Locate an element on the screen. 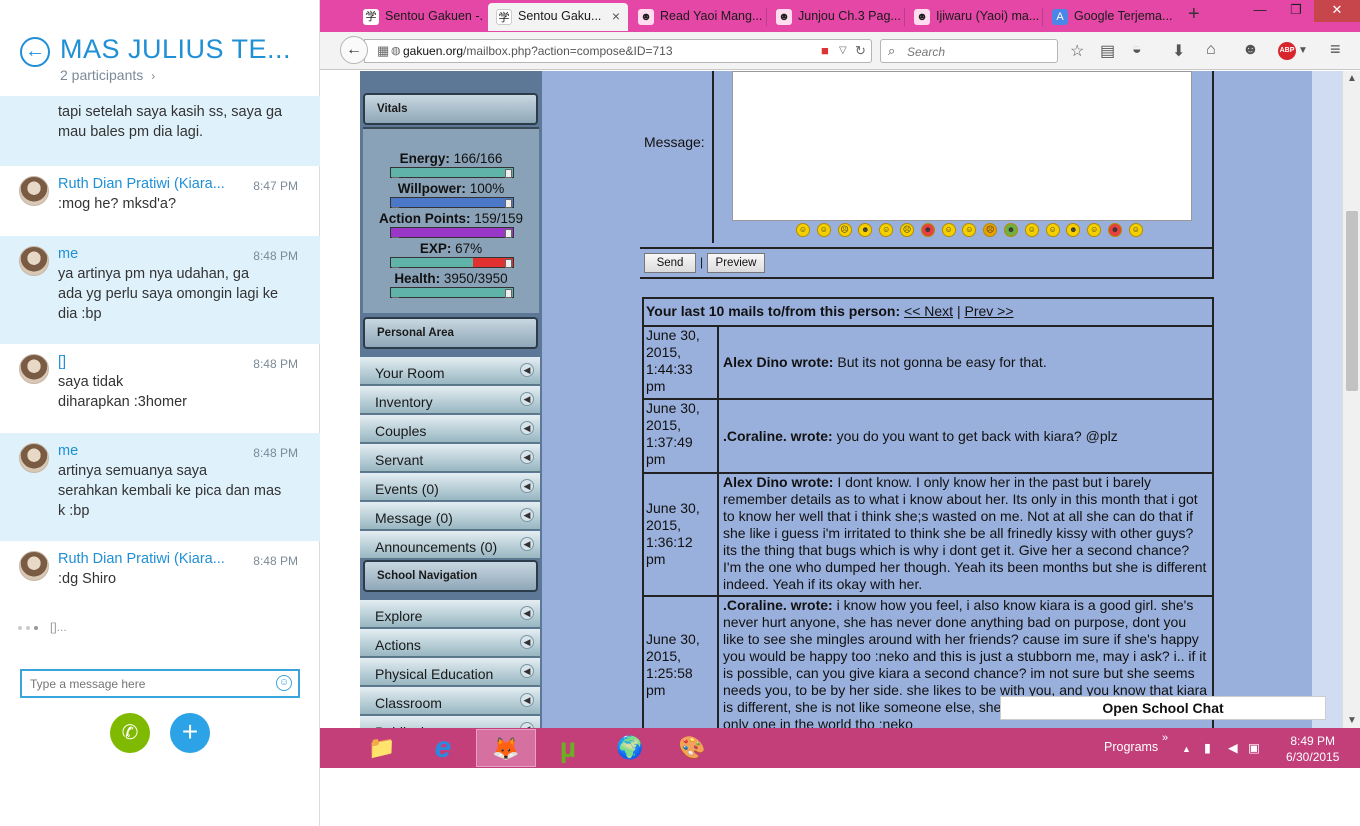  open-school-chat-button: Open School Chat is located at coordinates (1163, 708).